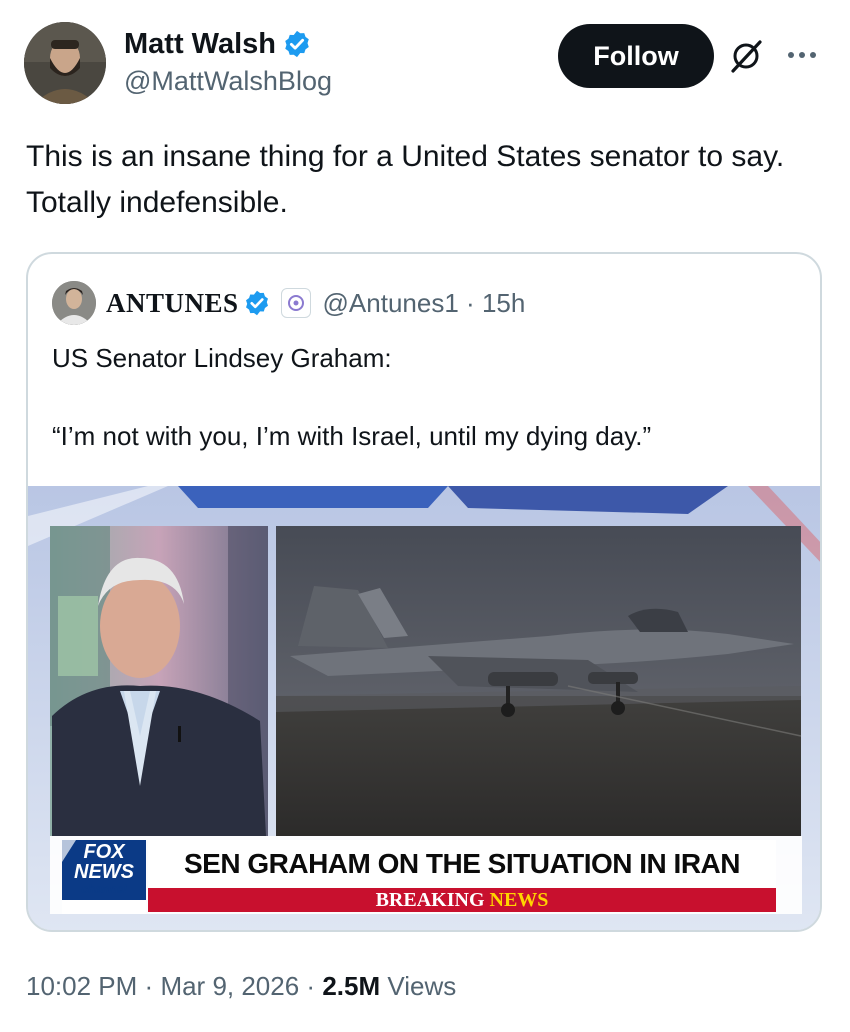 Image resolution: width=850 pixels, height=1032 pixels. I want to click on fox-logo-line1: FOX, so click(104, 852).